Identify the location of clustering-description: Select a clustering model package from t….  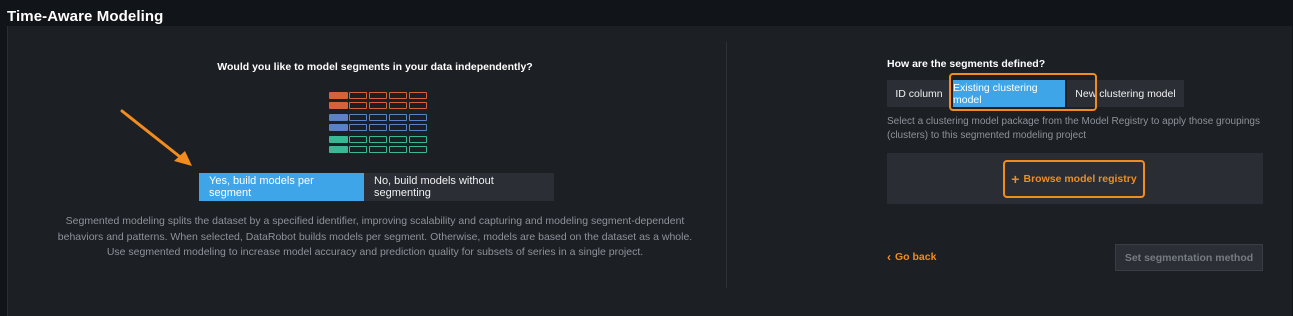
(1073, 128).